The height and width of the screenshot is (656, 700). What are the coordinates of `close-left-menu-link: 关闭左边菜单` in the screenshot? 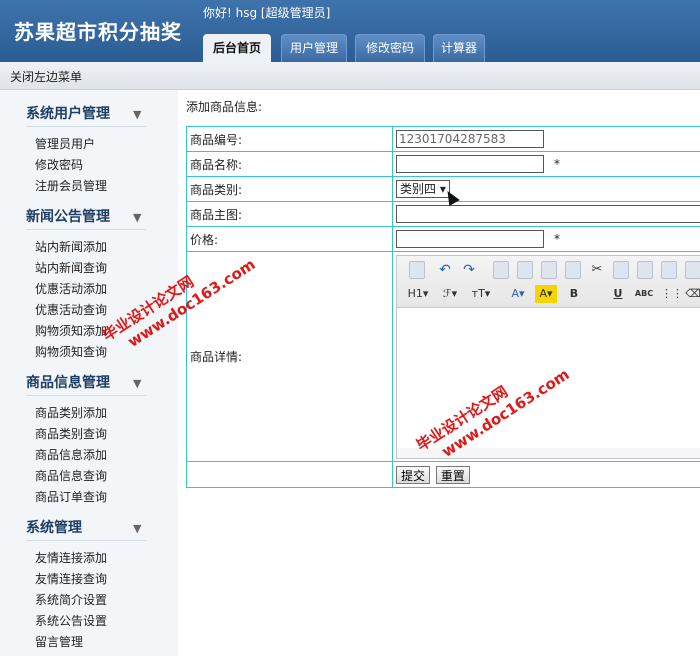 It's located at (46, 76).